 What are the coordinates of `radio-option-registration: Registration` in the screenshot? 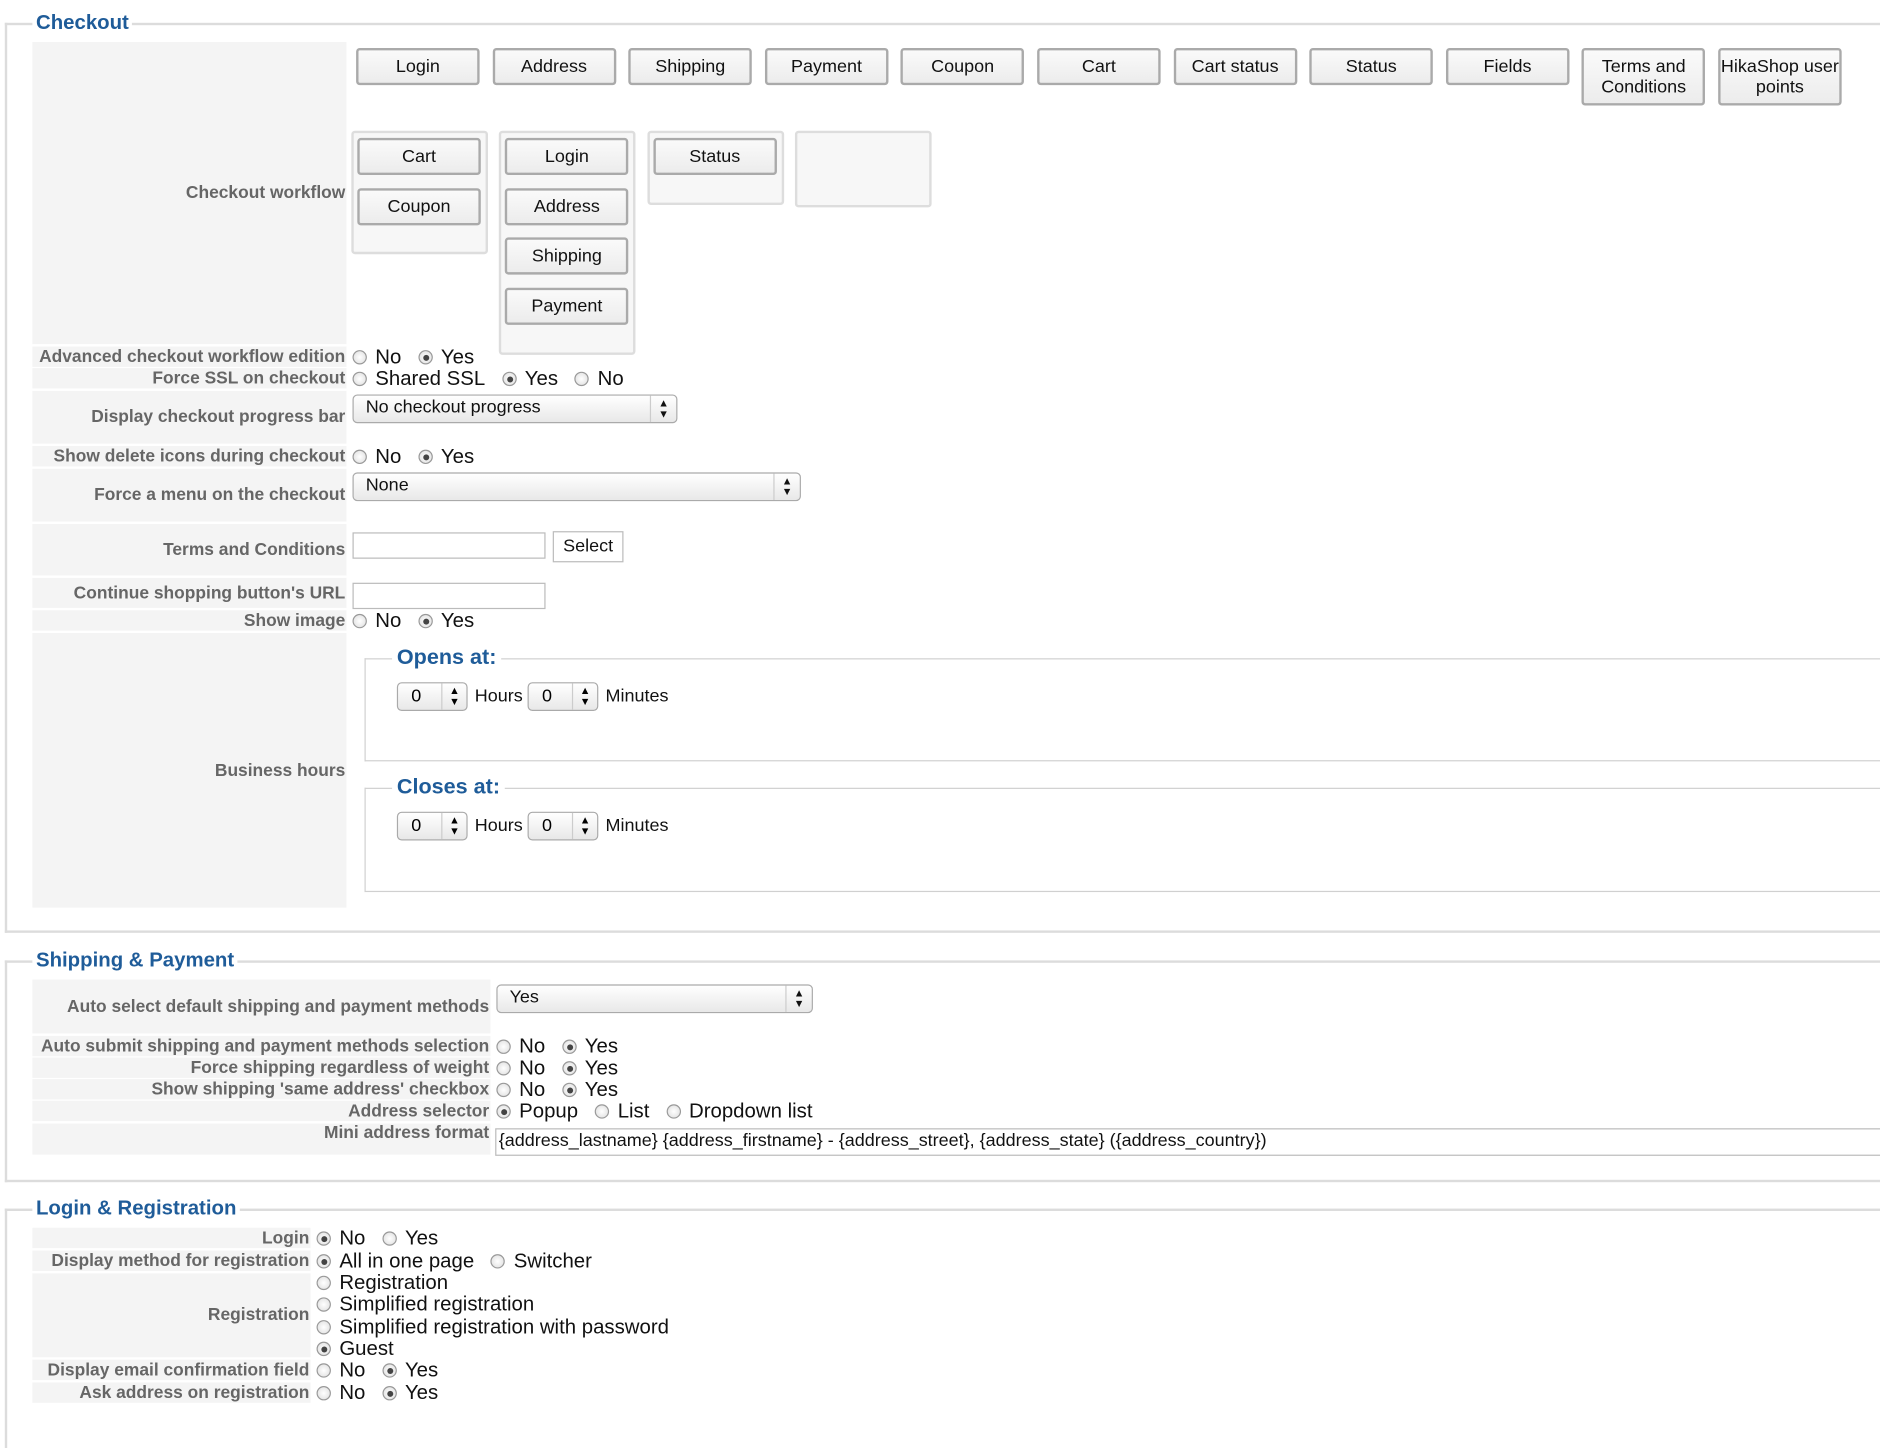 It's located at (382, 1282).